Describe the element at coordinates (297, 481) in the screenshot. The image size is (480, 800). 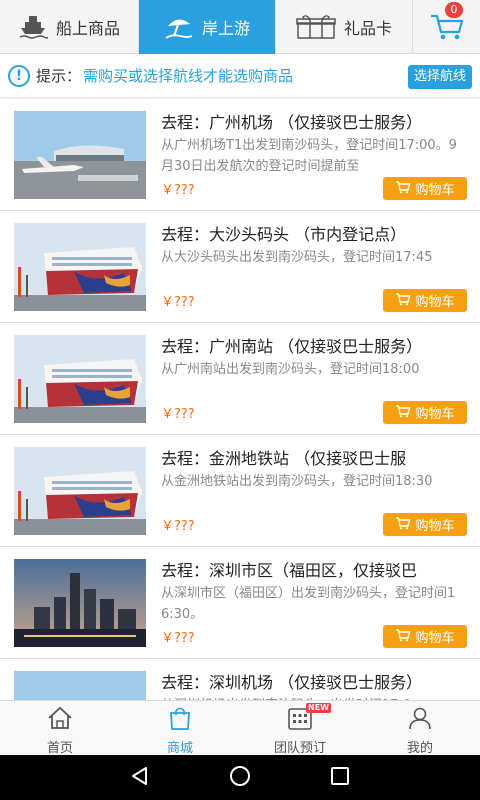
I see `item-description: 从金洲地铁站出发到南沙码头，登记时间18:30` at that location.